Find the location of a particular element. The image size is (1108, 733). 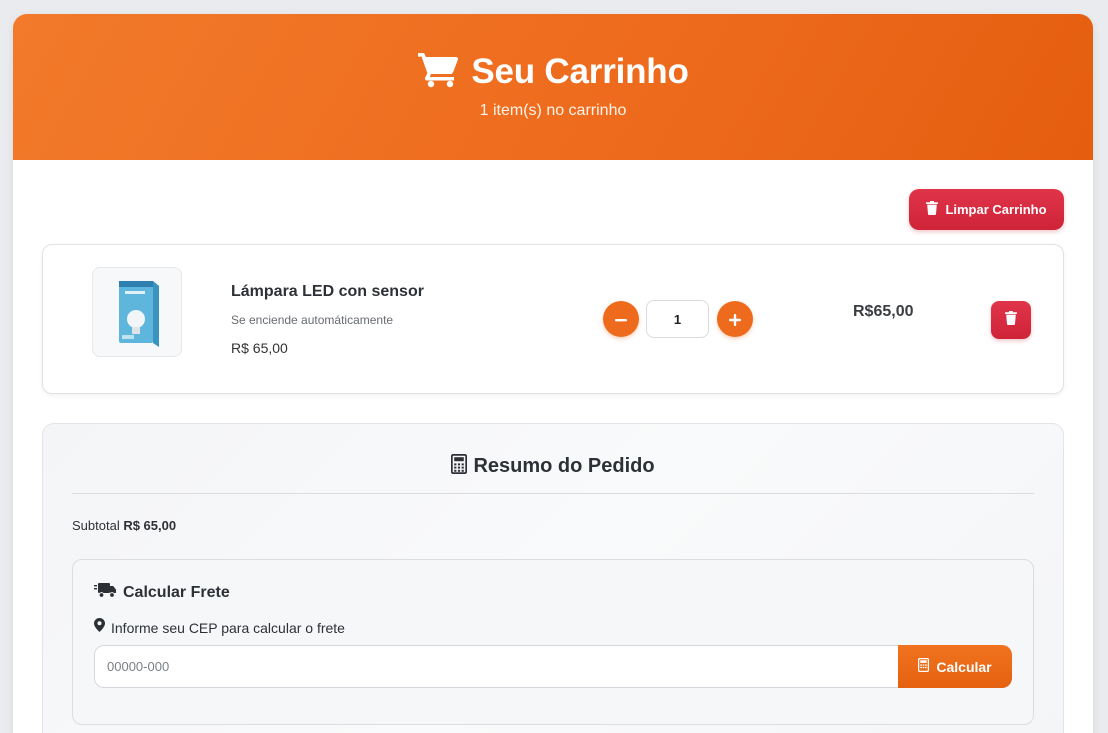

plus-icon is located at coordinates (735, 319).